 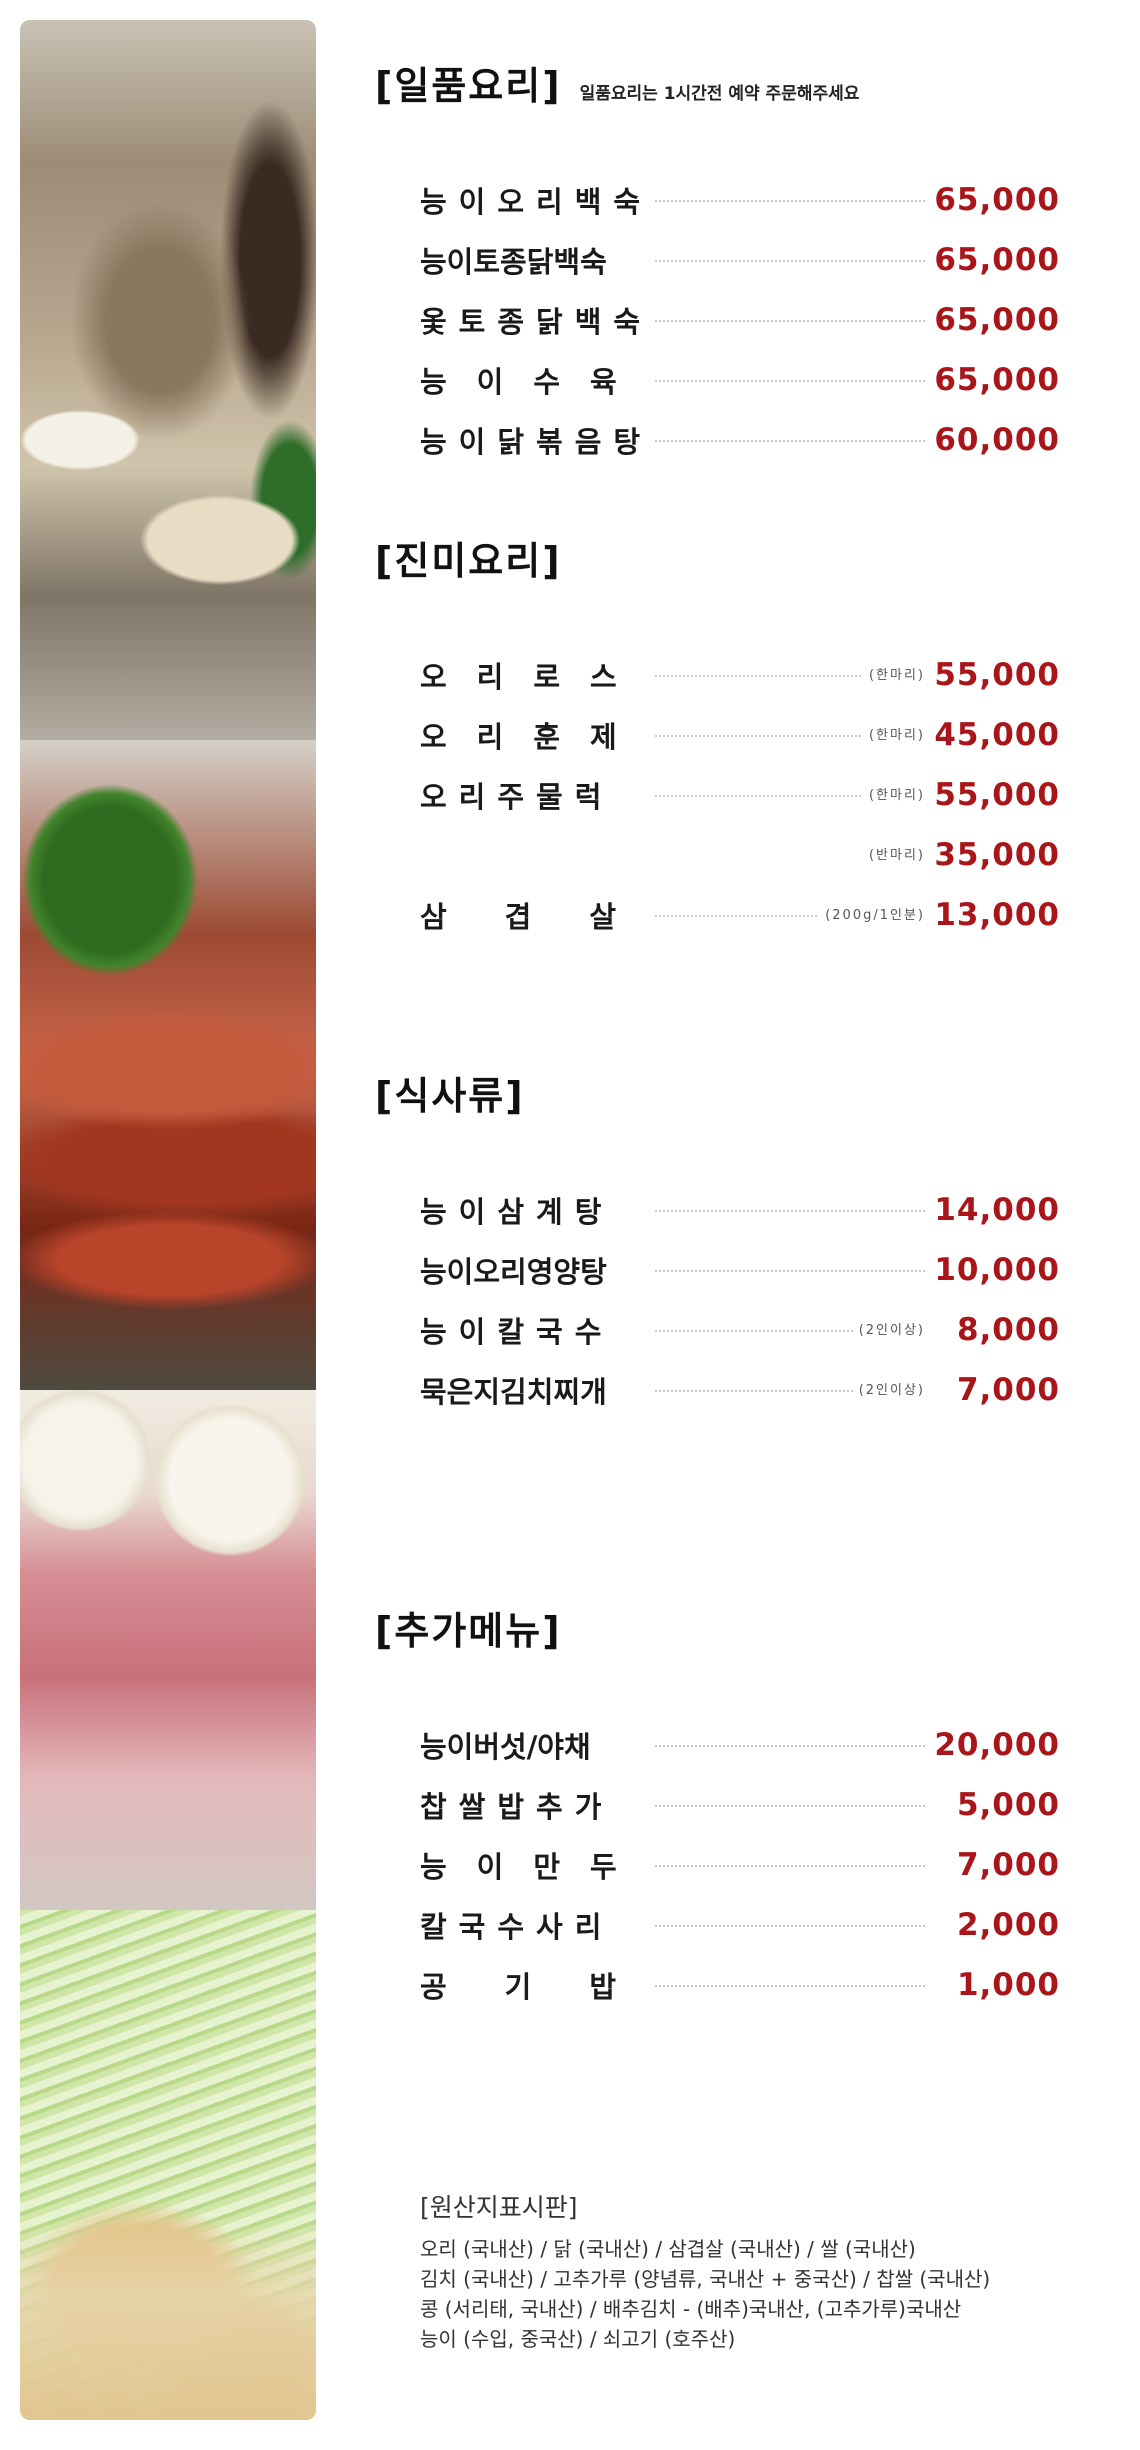 What do you see at coordinates (536, 442) in the screenshot?
I see `menu-item-name: 능이닭볶음탕` at bounding box center [536, 442].